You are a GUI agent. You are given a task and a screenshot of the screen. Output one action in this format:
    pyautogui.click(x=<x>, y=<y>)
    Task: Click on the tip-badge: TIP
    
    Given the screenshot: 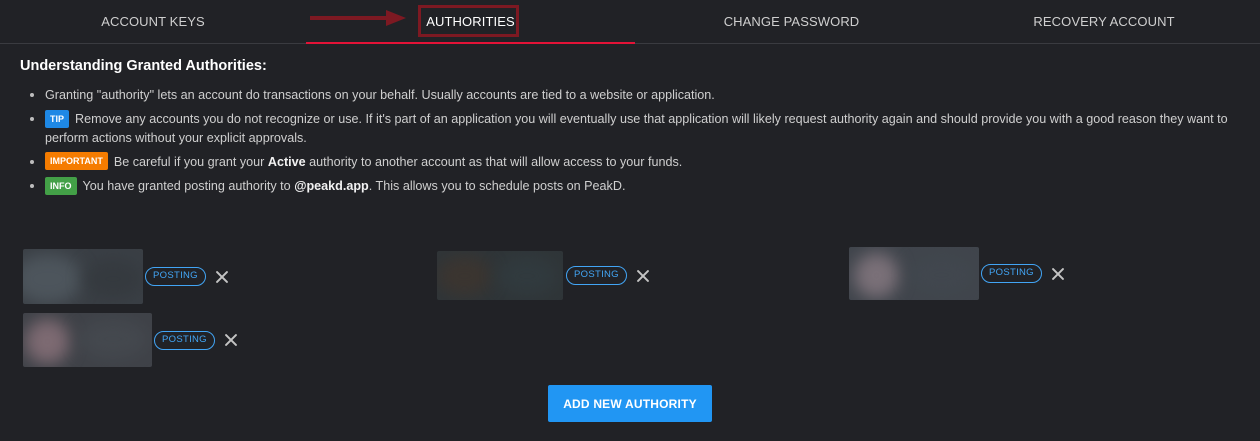 What is the action you would take?
    pyautogui.click(x=57, y=118)
    